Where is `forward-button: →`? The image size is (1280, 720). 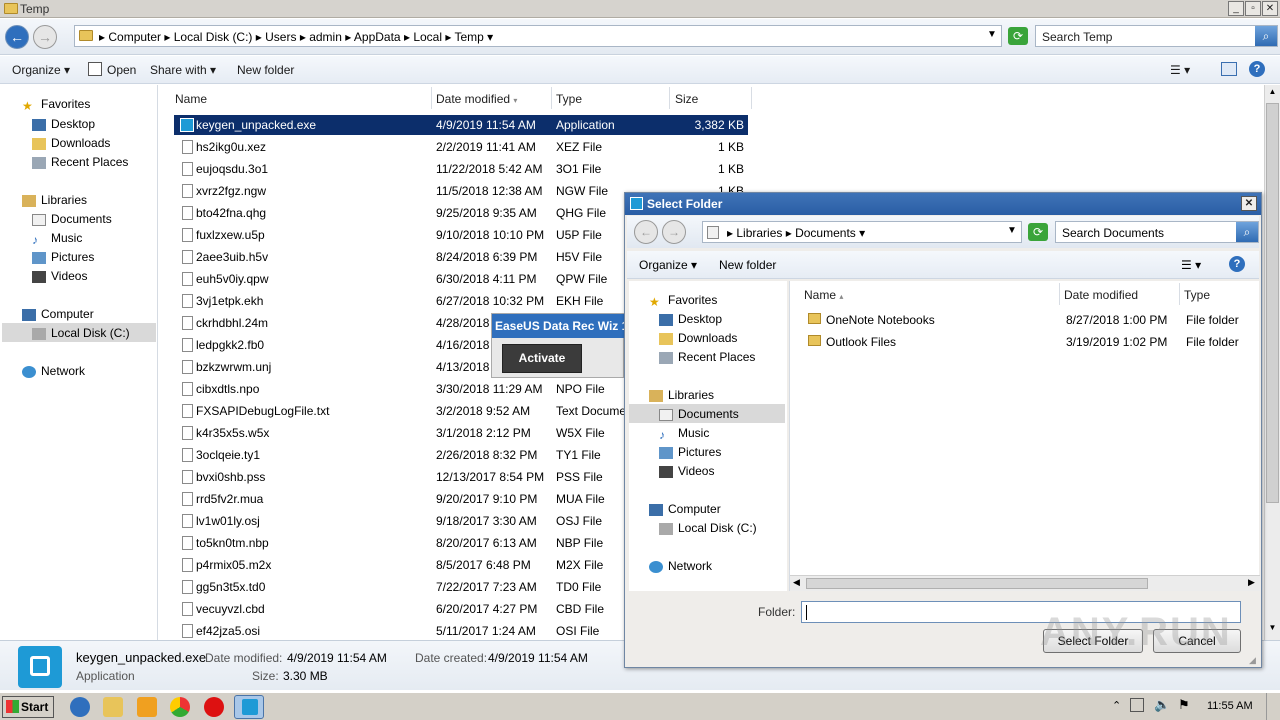 forward-button: → is located at coordinates (45, 37).